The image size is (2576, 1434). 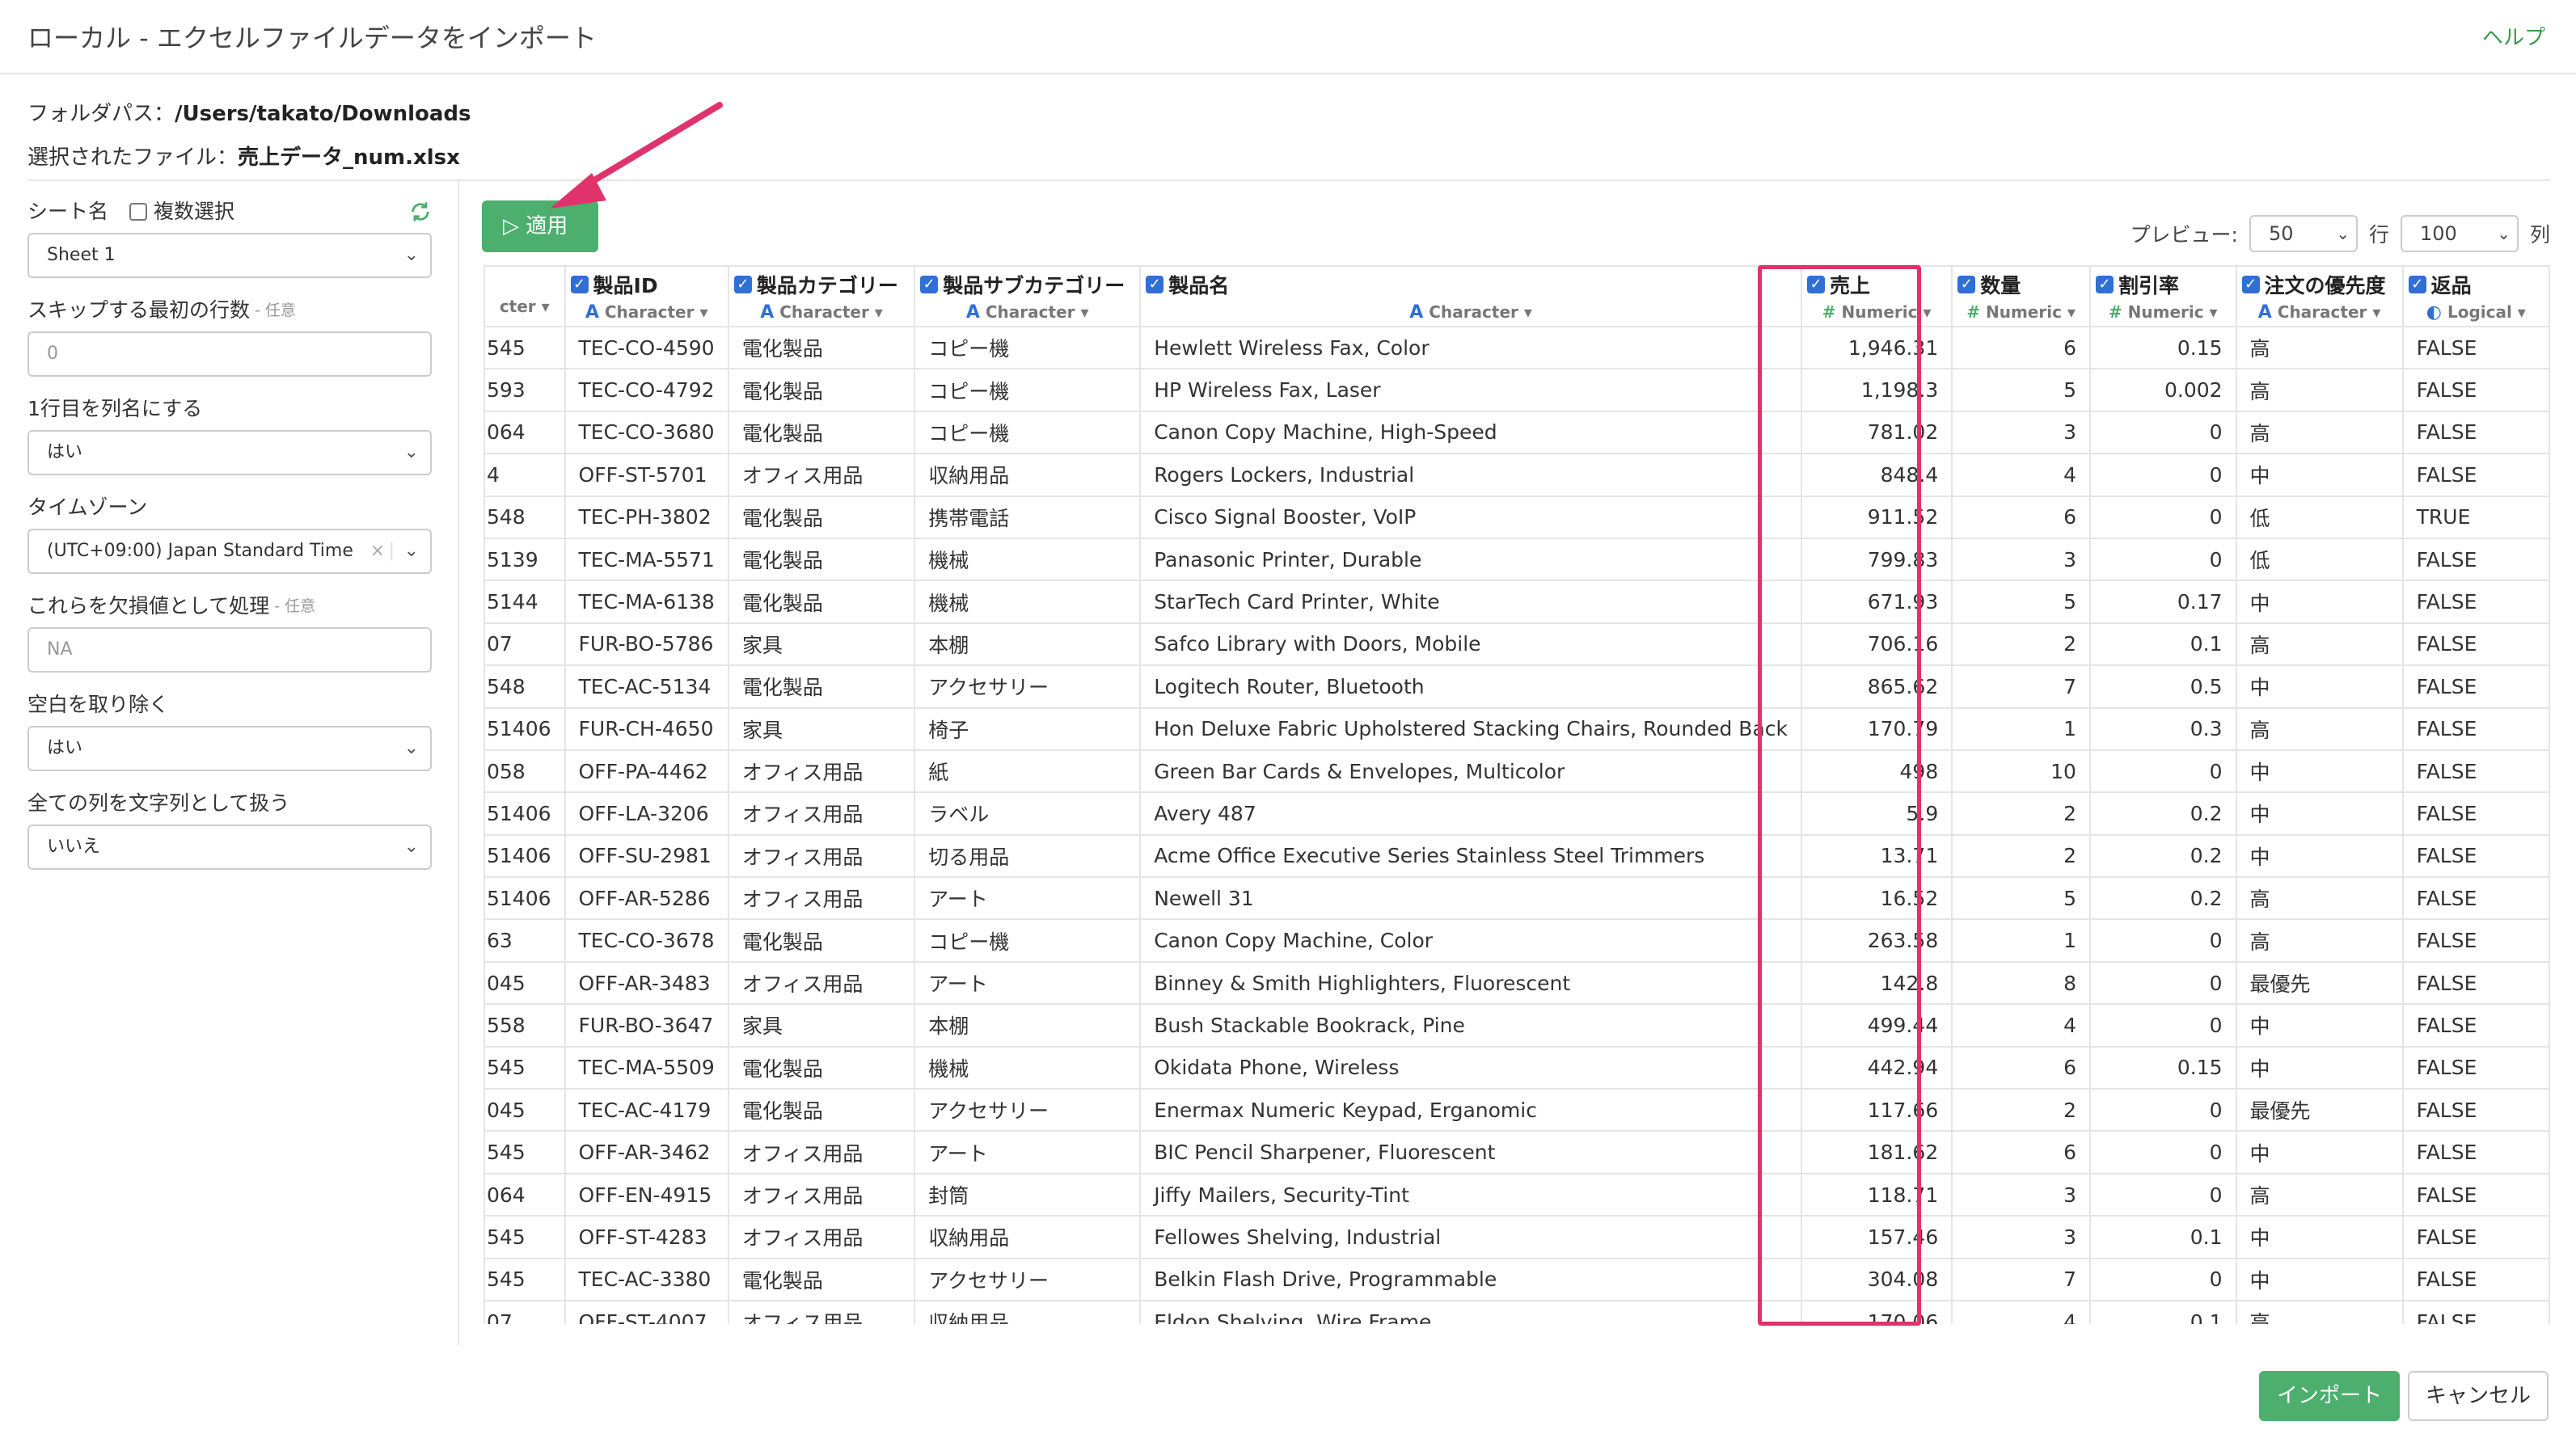 What do you see at coordinates (646, 296) in the screenshot?
I see `column-header: ✓ 製品ID A Character ▾` at bounding box center [646, 296].